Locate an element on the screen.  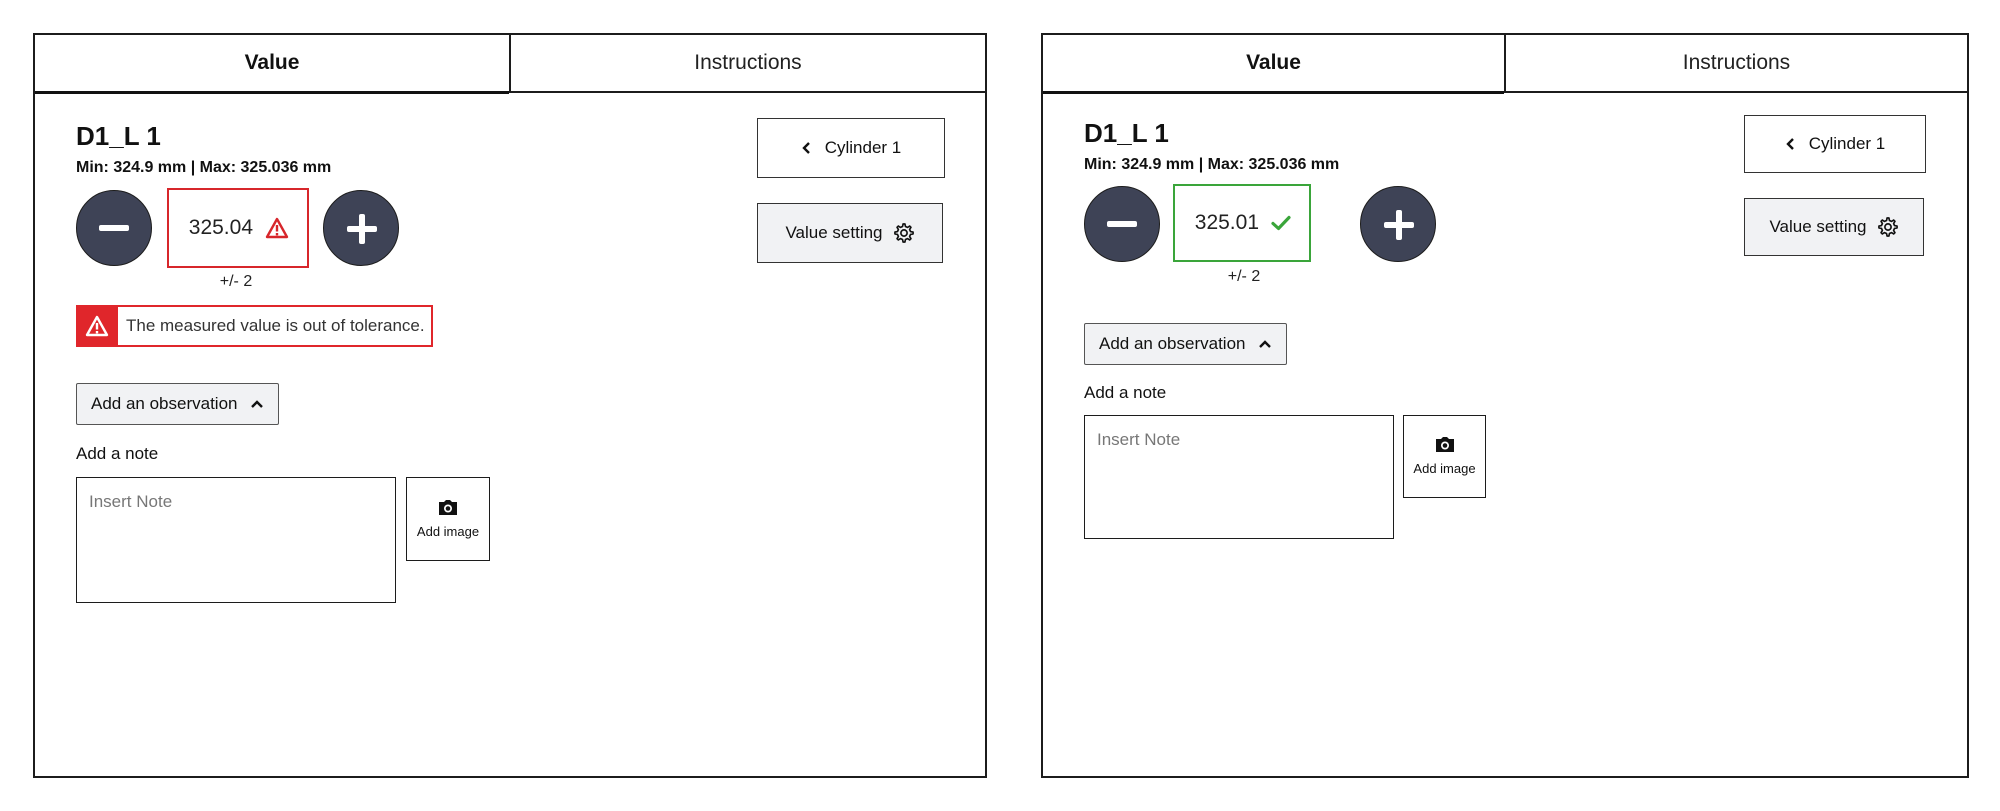
measured-value: 325.04 is located at coordinates (220, 227).